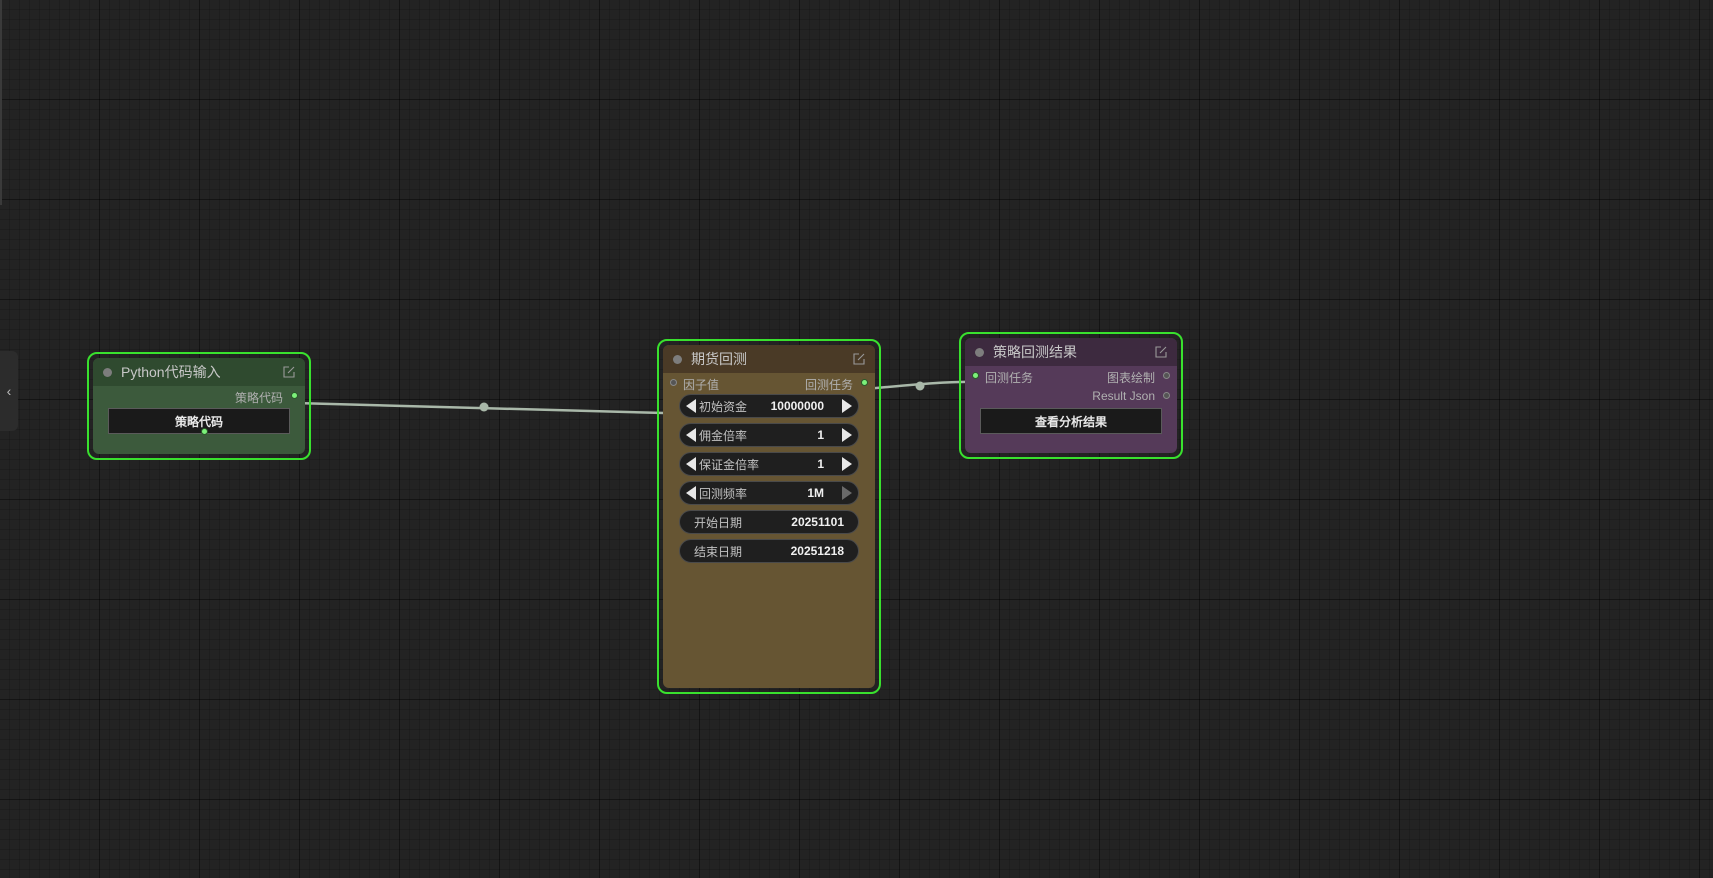 The width and height of the screenshot is (1713, 878). I want to click on io-slot-row: 回测任务 图表绘制, so click(1071, 376).